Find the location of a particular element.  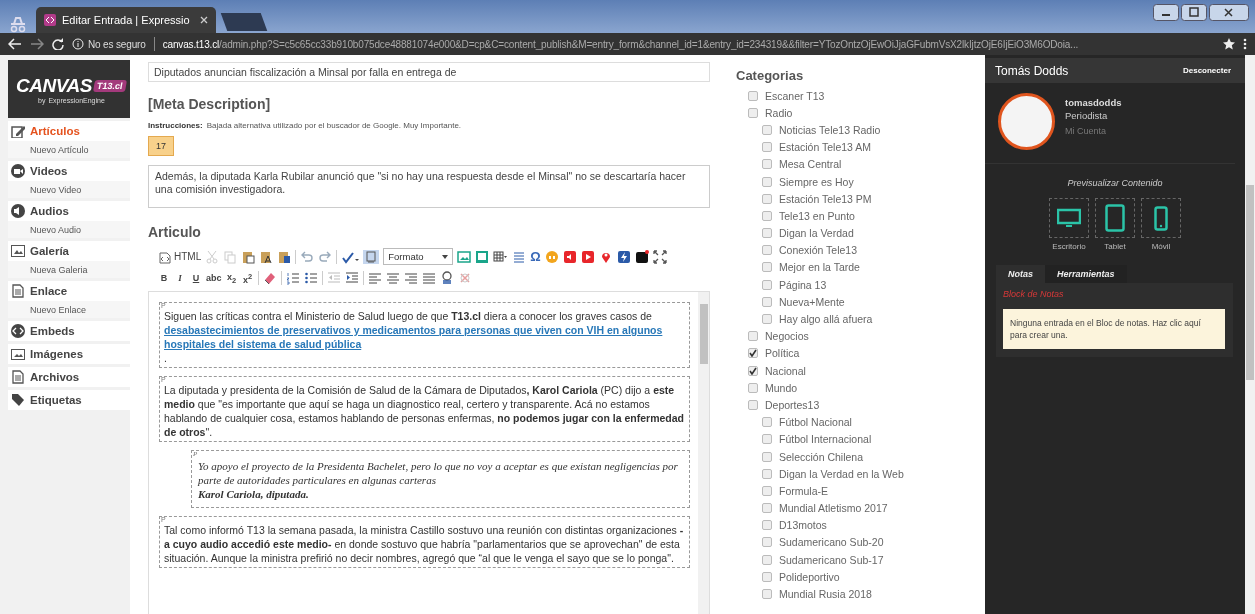

lightning-icon is located at coordinates (623, 256).